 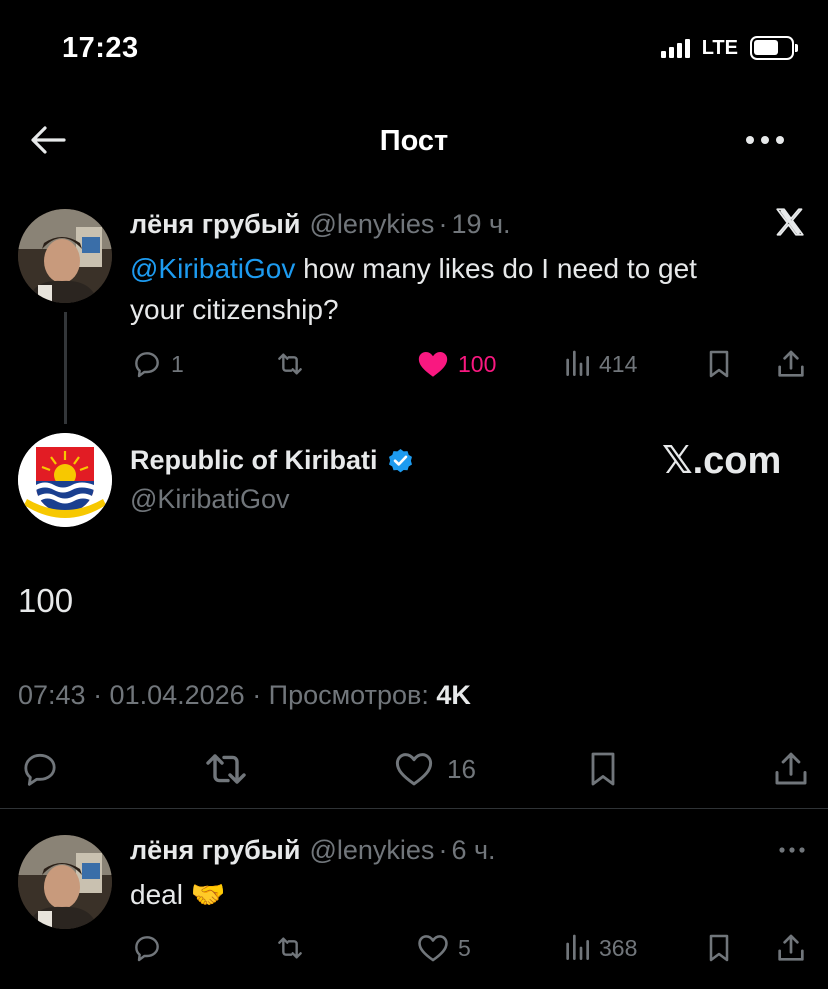 I want to click on nav-bar: Пост, so click(x=414, y=140).